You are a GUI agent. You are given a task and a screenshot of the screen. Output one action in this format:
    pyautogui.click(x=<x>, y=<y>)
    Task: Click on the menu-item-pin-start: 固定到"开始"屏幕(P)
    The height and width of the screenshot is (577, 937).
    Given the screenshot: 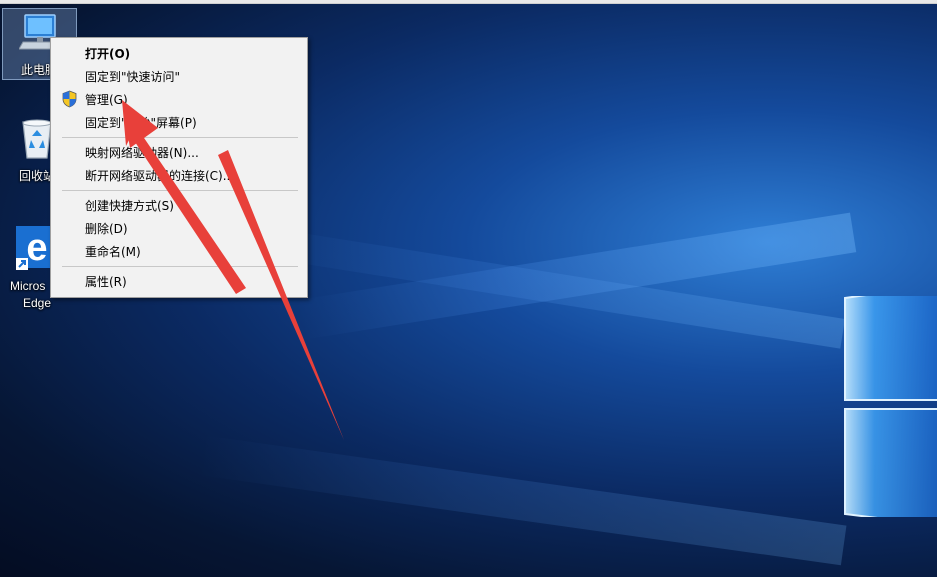 What is the action you would take?
    pyautogui.click(x=179, y=122)
    